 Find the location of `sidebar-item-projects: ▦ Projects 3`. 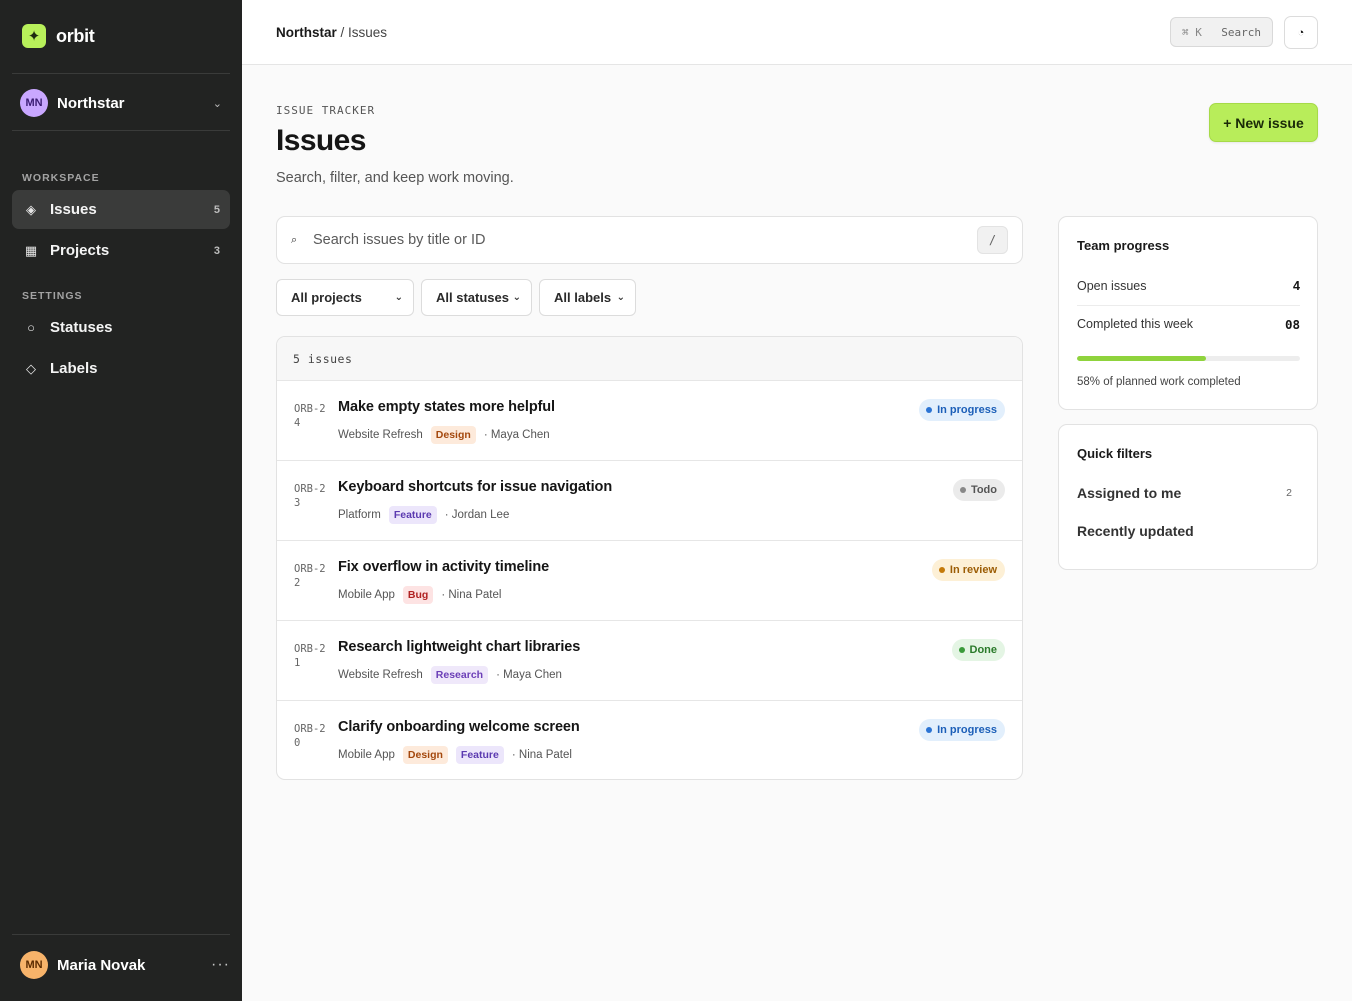

sidebar-item-projects: ▦ Projects 3 is located at coordinates (121, 250).